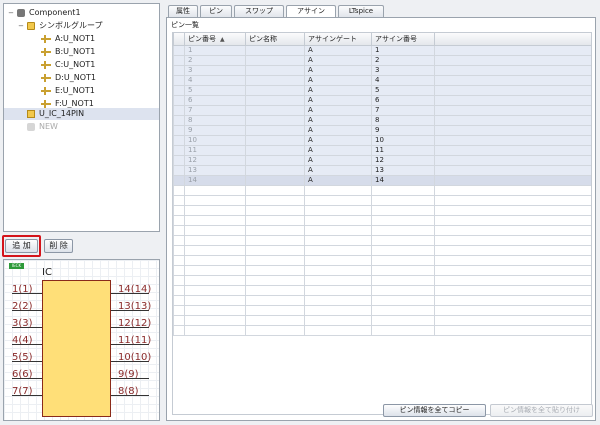 This screenshot has width=600, height=425. What do you see at coordinates (275, 39) in the screenshot?
I see `column-header-pin-name: ピン名称` at bounding box center [275, 39].